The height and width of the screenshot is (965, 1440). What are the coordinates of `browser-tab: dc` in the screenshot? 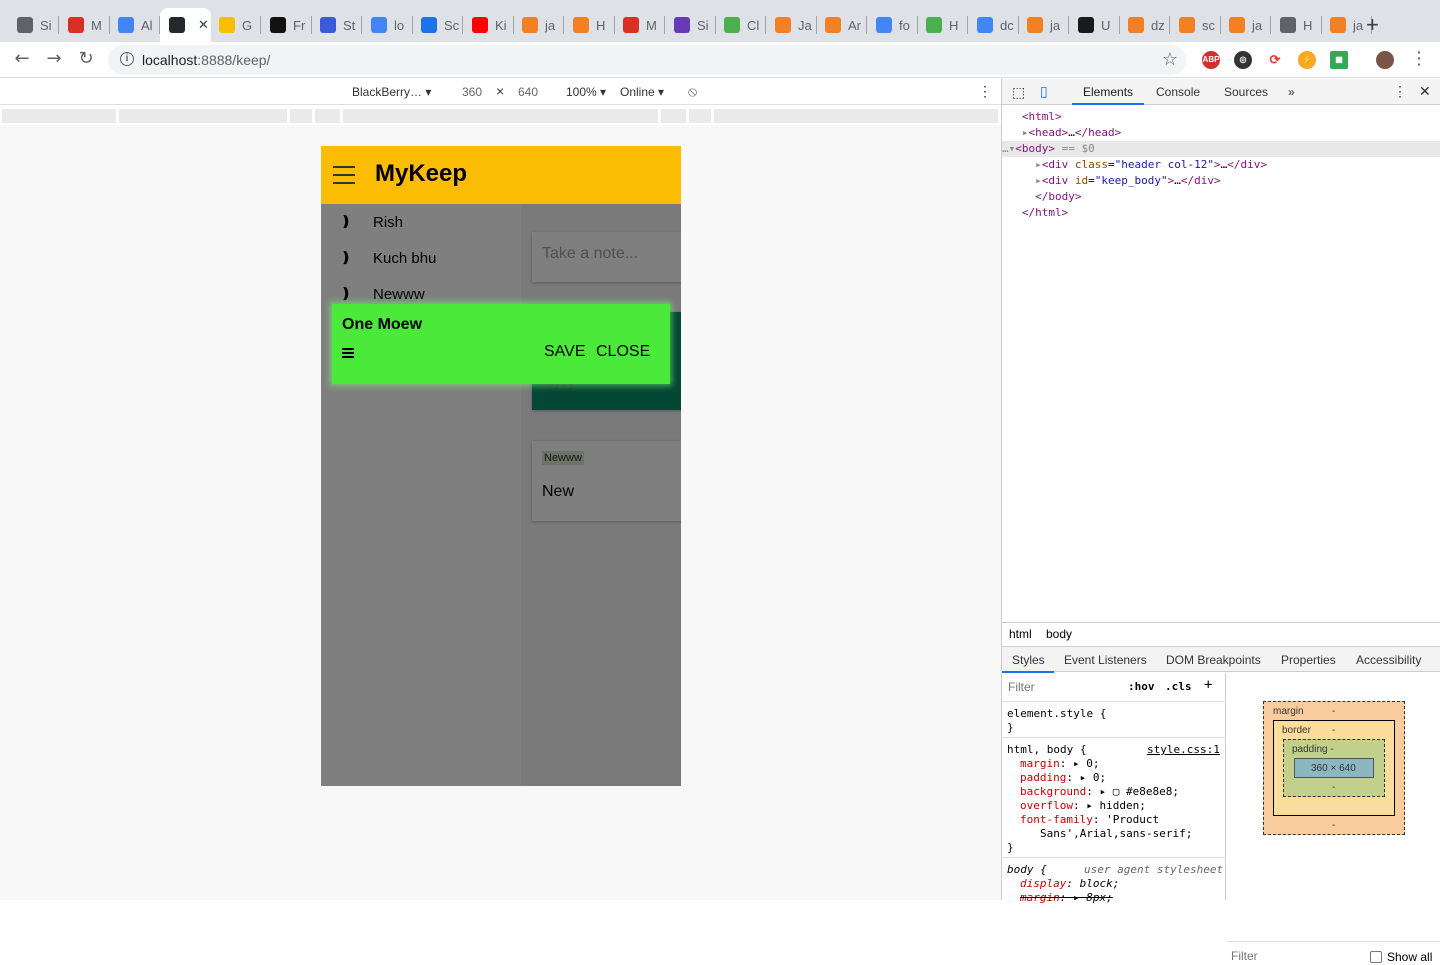 It's located at (993, 25).